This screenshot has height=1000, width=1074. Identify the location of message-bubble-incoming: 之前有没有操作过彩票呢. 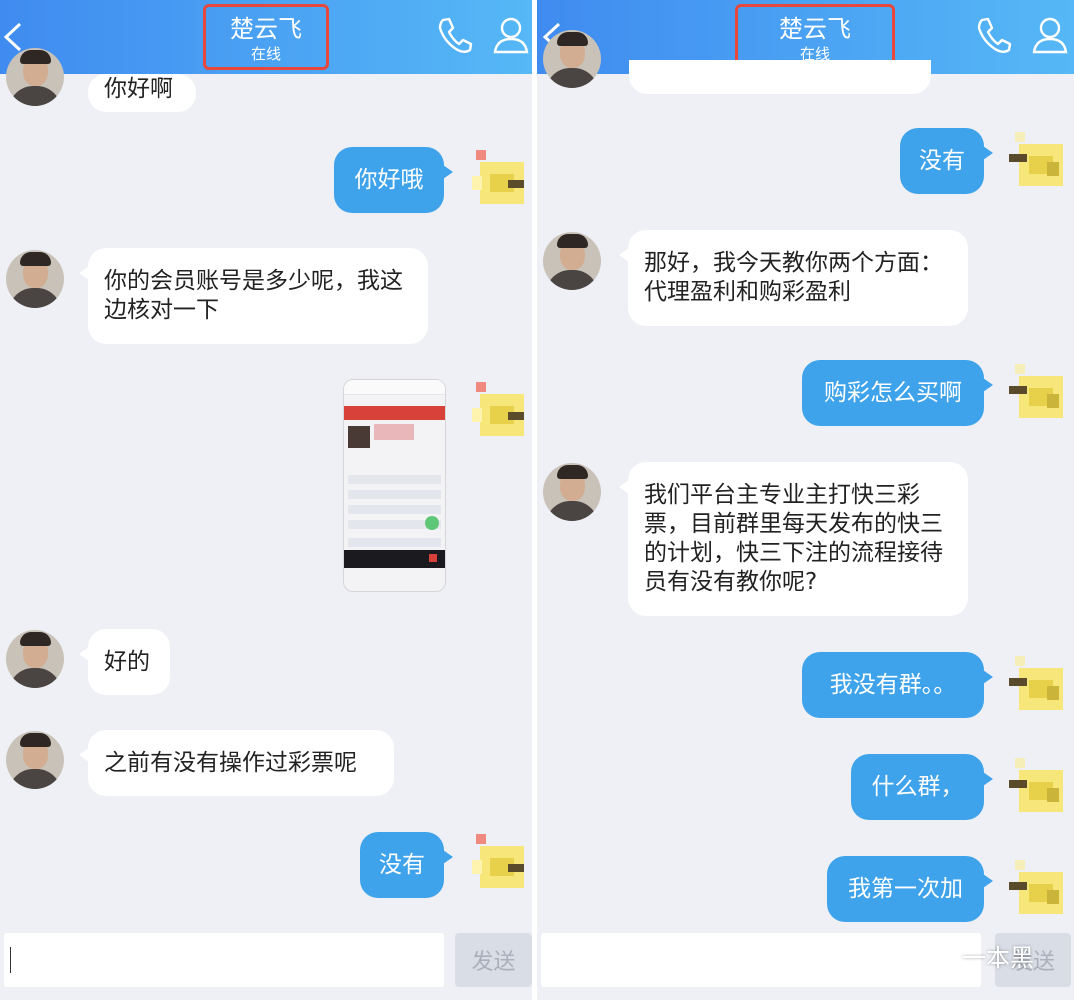
(236, 763).